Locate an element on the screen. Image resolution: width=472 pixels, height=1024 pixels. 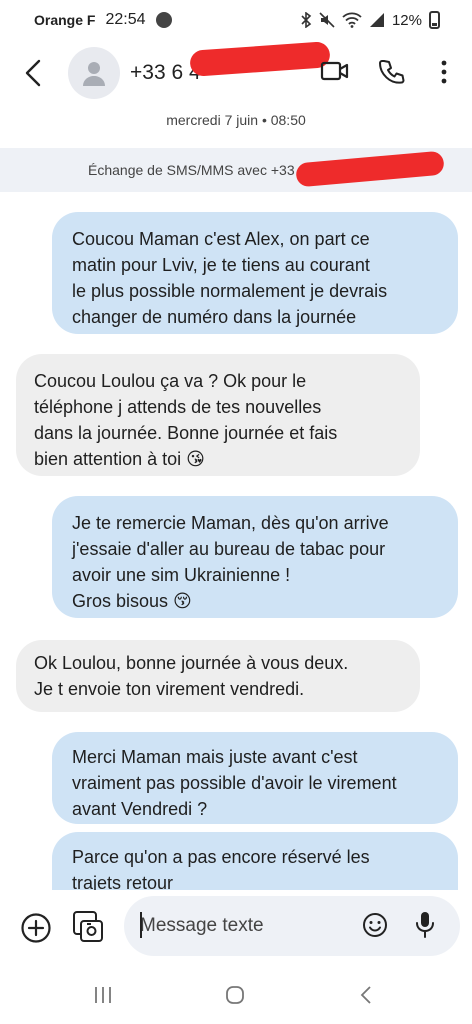
battery-percent: 12% is located at coordinates (406, 20).